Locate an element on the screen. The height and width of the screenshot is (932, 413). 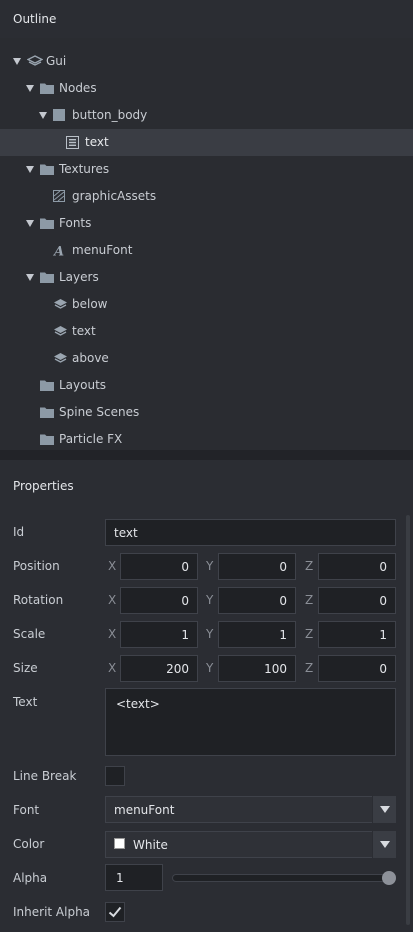
tree-item: button_body is located at coordinates (206, 115).